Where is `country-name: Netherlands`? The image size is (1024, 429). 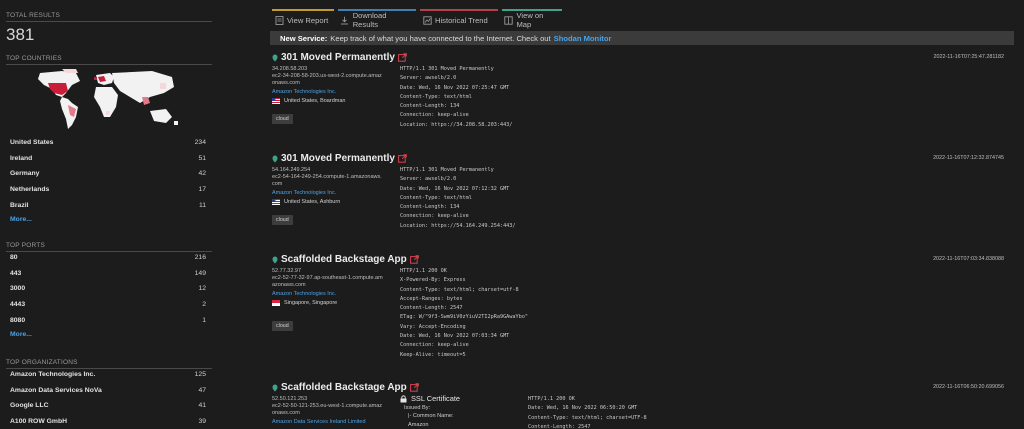
country-name: Netherlands is located at coordinates (30, 190).